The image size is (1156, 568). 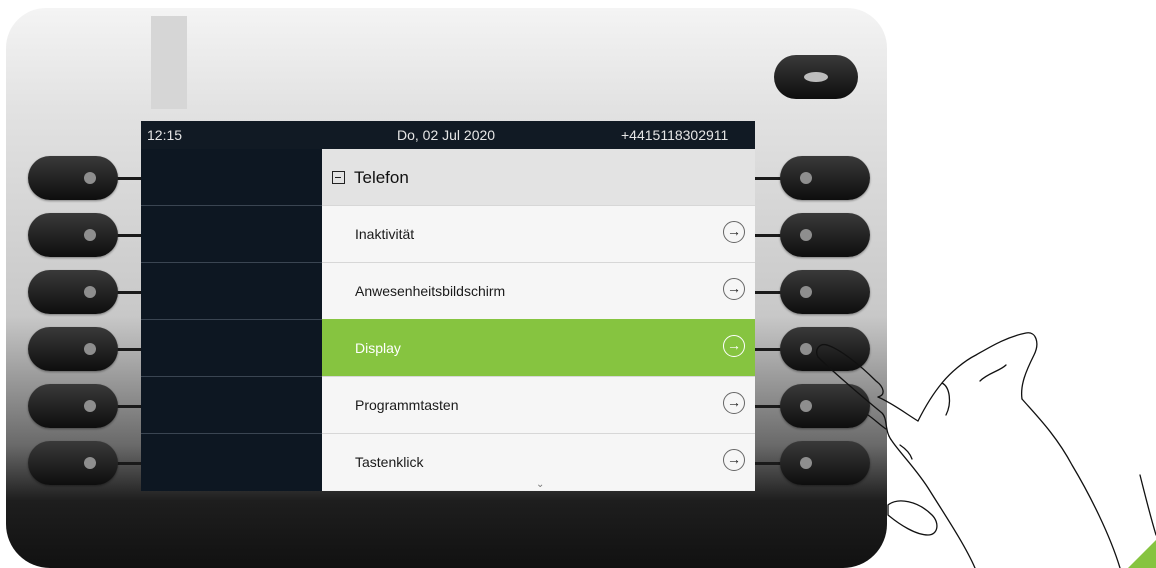 What do you see at coordinates (407, 405) in the screenshot?
I see `menu-item-label: Programmtasten` at bounding box center [407, 405].